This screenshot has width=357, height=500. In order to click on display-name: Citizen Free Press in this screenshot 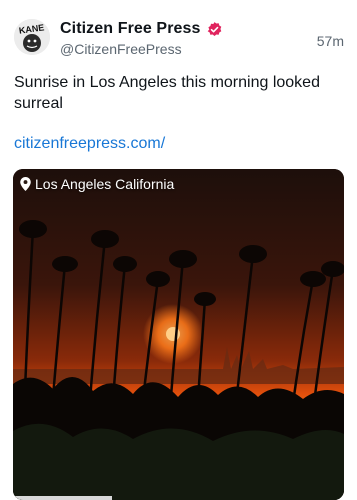, I will do `click(130, 29)`.